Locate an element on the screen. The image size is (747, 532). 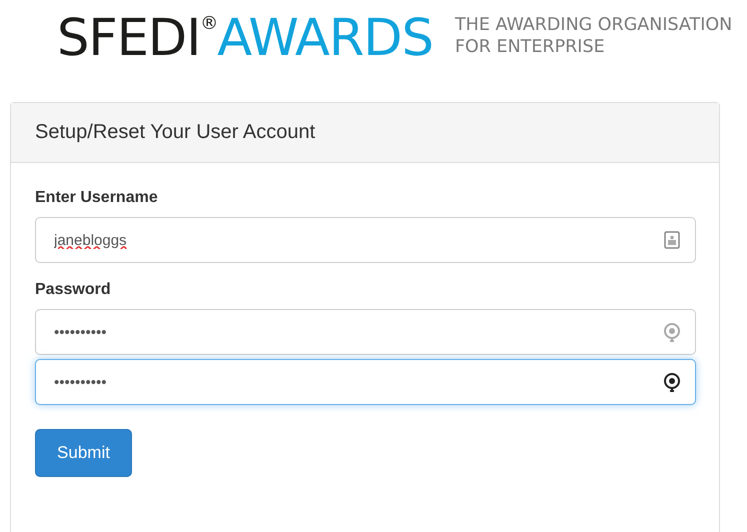
panel-title: Setup/Reset Your User Account is located at coordinates (365, 133).